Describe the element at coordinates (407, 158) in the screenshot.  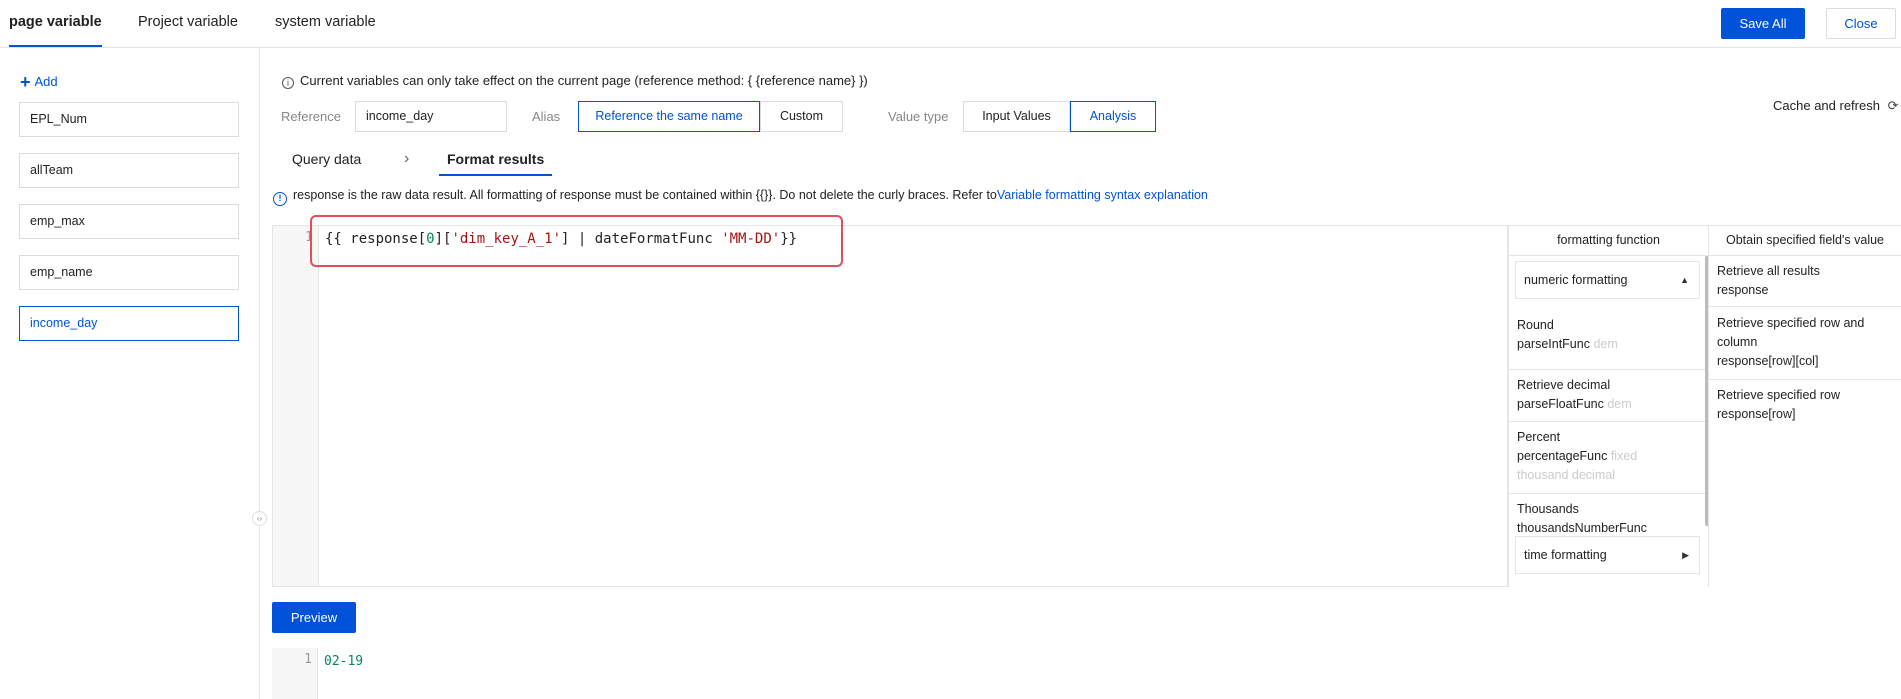
I see `chevron-right-icon: ›` at that location.